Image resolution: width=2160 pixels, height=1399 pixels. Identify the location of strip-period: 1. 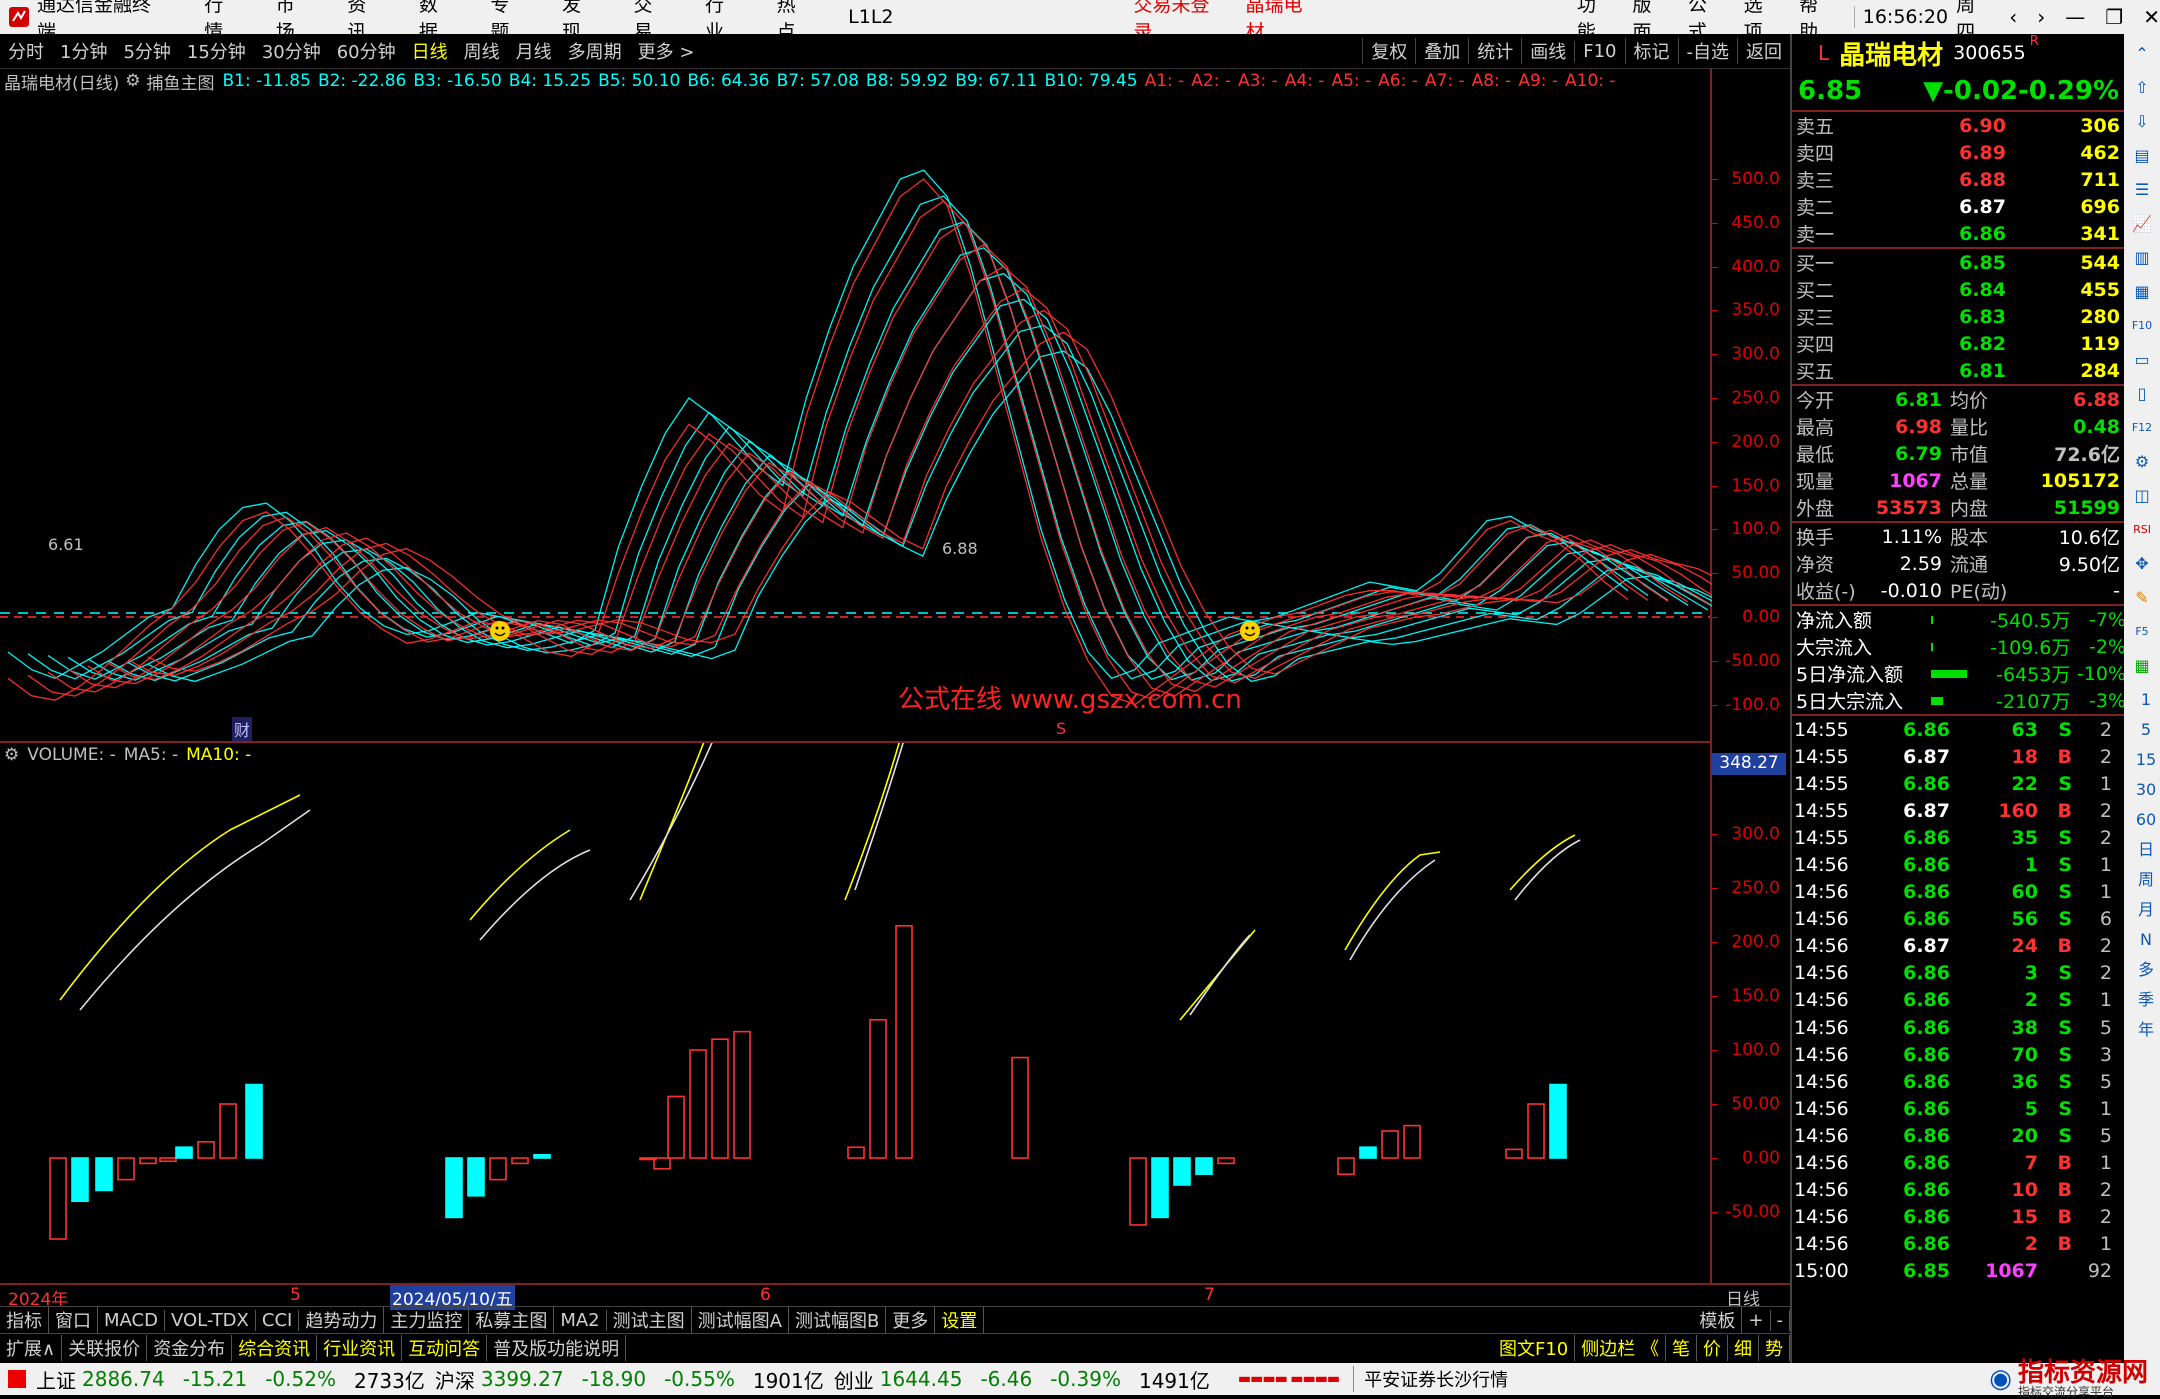
(2146, 701).